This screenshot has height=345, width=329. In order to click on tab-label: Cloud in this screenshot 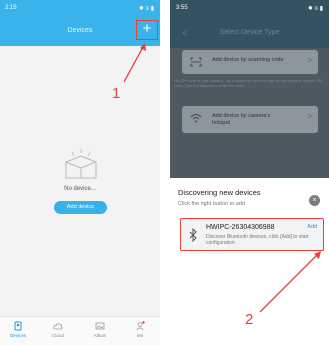, I will do `click(58, 335)`.